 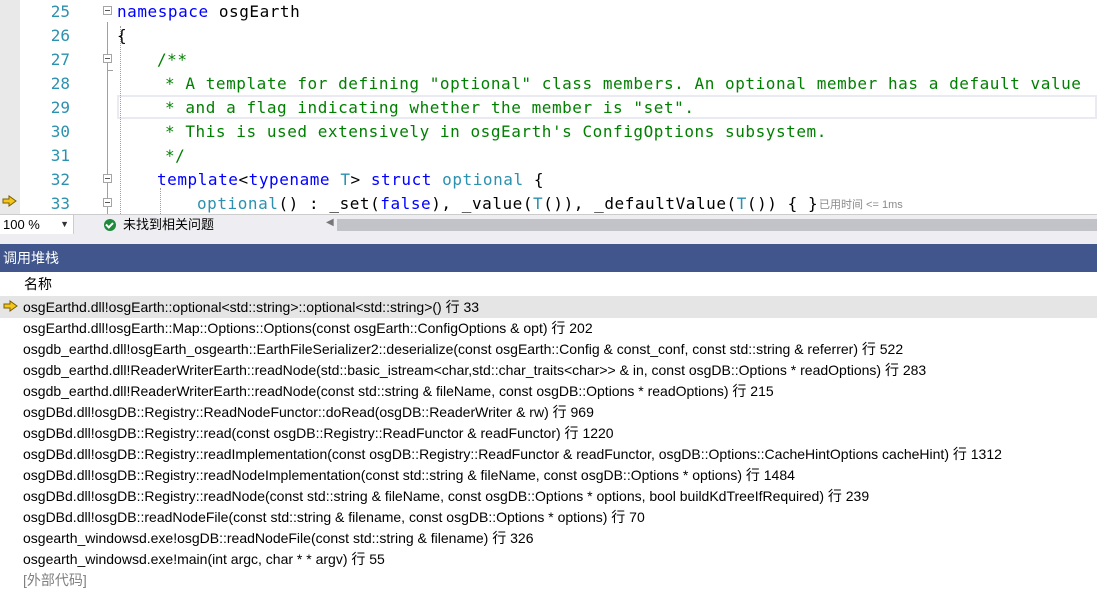 I want to click on editor-status-bar: 100 % ▼ 未找到相关问题 ◀, so click(x=548, y=224).